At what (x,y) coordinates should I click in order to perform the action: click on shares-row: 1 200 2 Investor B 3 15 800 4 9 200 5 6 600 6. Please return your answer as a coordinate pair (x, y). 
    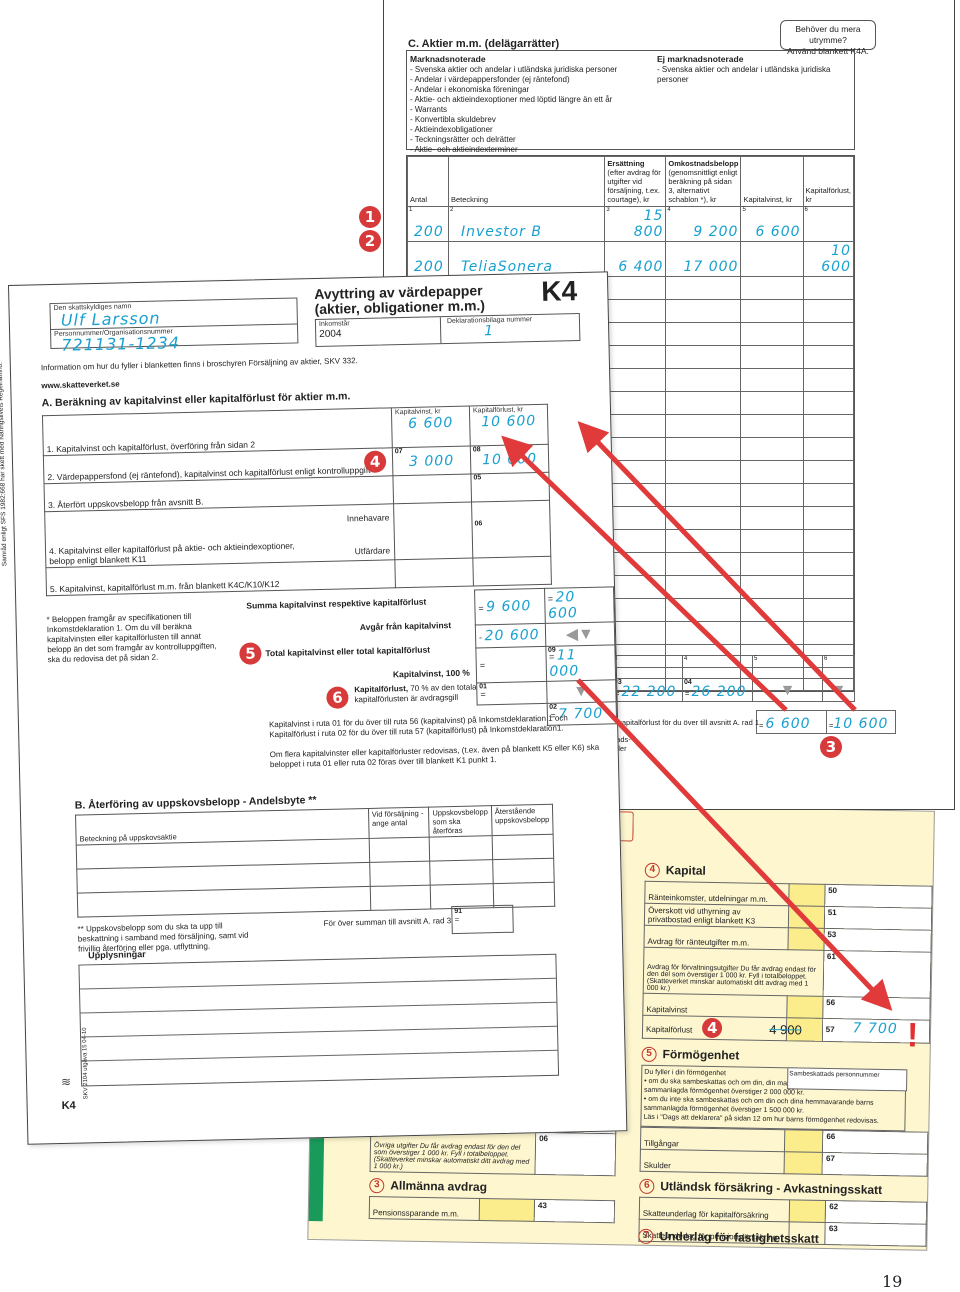
    Looking at the image, I should click on (631, 224).